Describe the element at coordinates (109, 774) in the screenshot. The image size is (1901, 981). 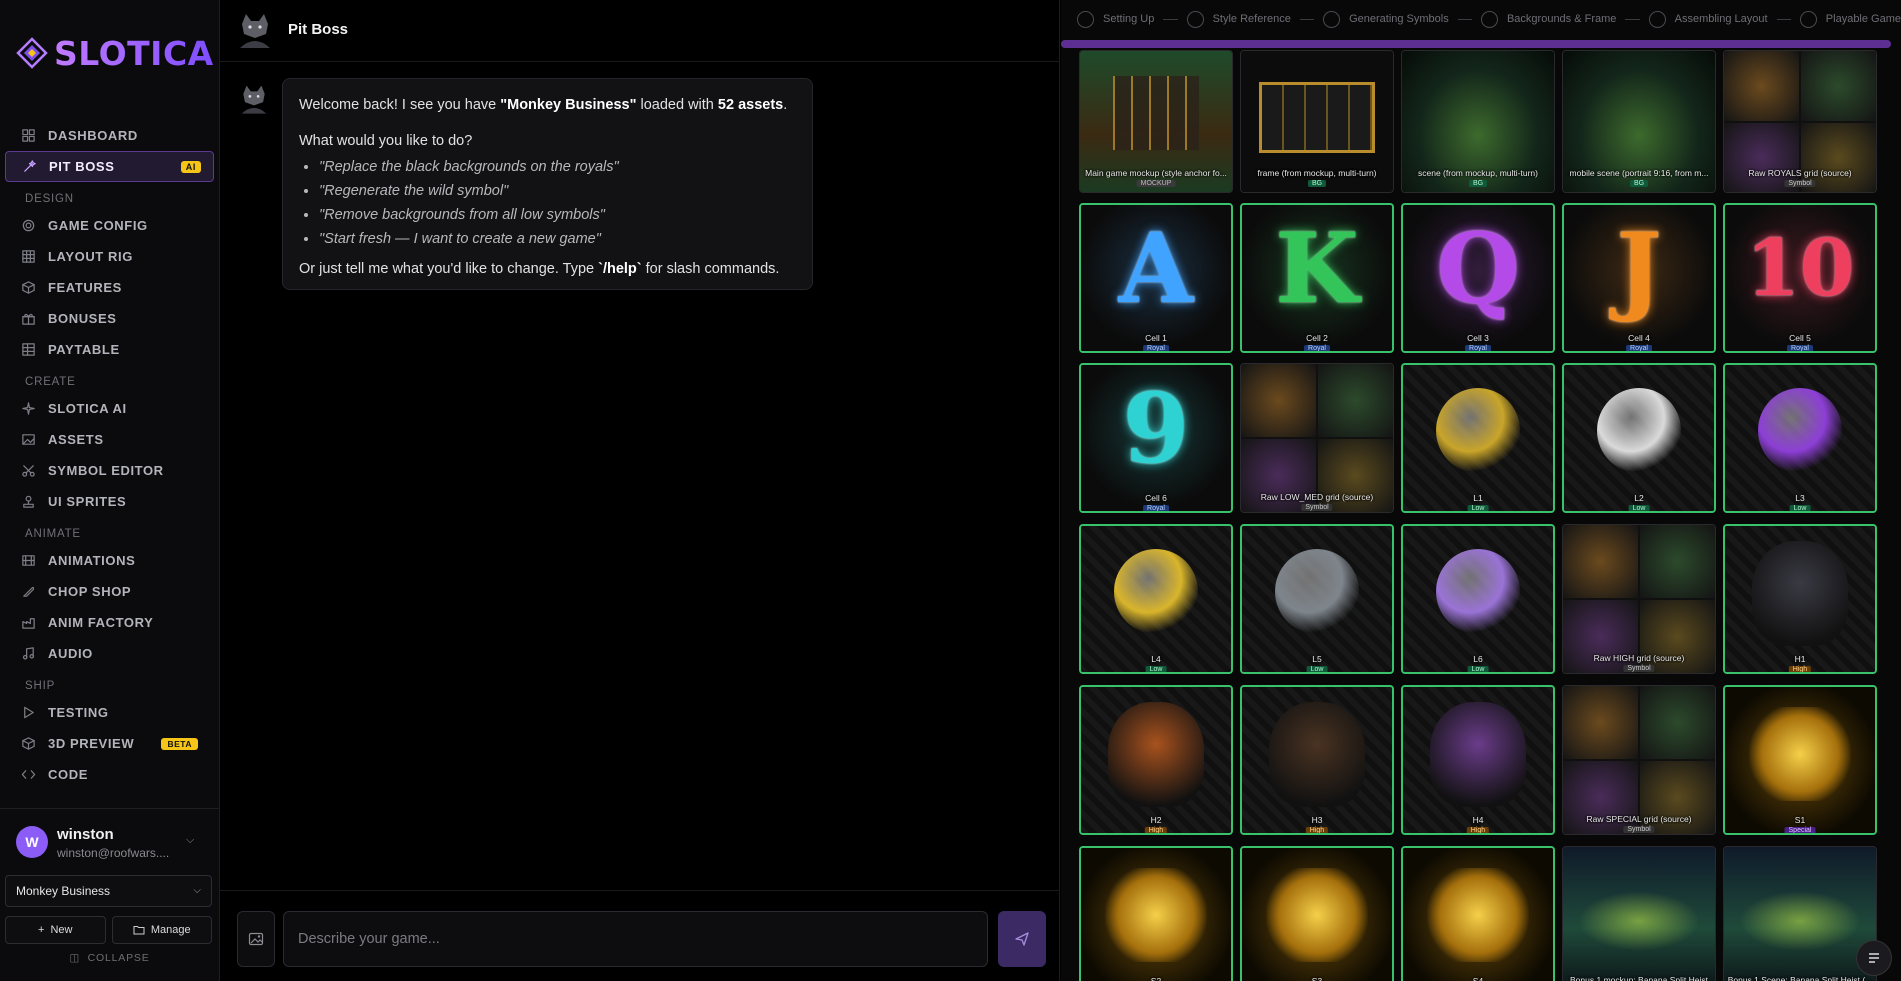
I see `sidebar-item-code: CODE` at that location.